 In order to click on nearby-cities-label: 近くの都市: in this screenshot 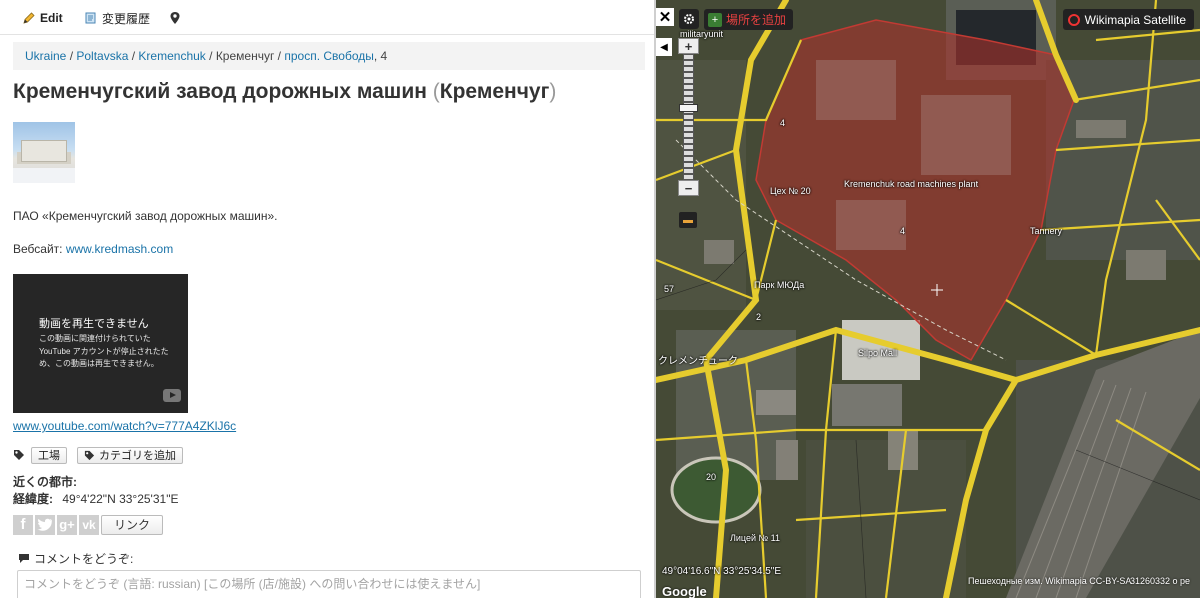, I will do `click(45, 482)`.